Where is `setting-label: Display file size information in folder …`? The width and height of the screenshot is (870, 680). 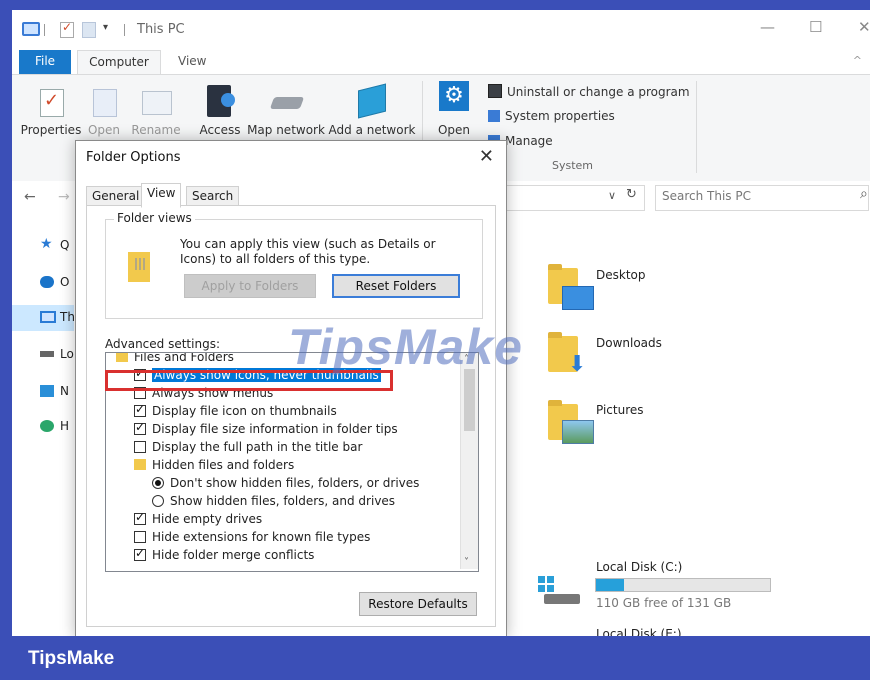 setting-label: Display file size information in folder … is located at coordinates (275, 429).